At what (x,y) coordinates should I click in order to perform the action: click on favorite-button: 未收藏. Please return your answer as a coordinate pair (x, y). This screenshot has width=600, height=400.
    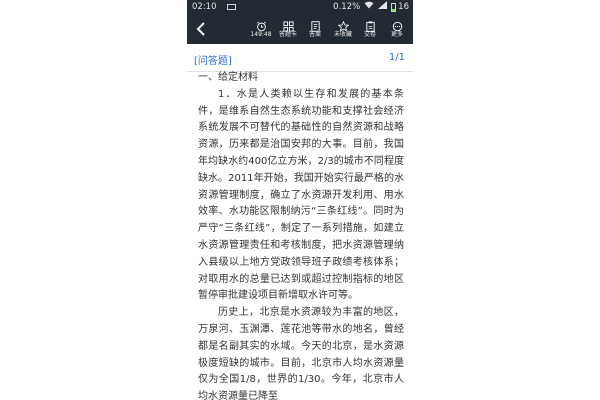
    Looking at the image, I should click on (343, 29).